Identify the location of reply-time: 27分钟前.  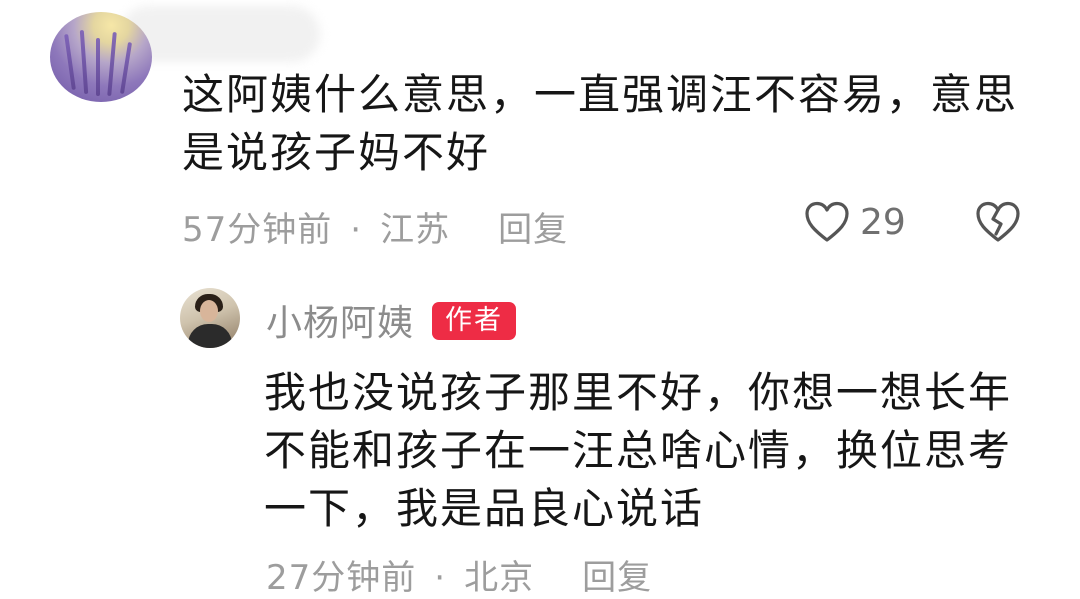
(341, 578).